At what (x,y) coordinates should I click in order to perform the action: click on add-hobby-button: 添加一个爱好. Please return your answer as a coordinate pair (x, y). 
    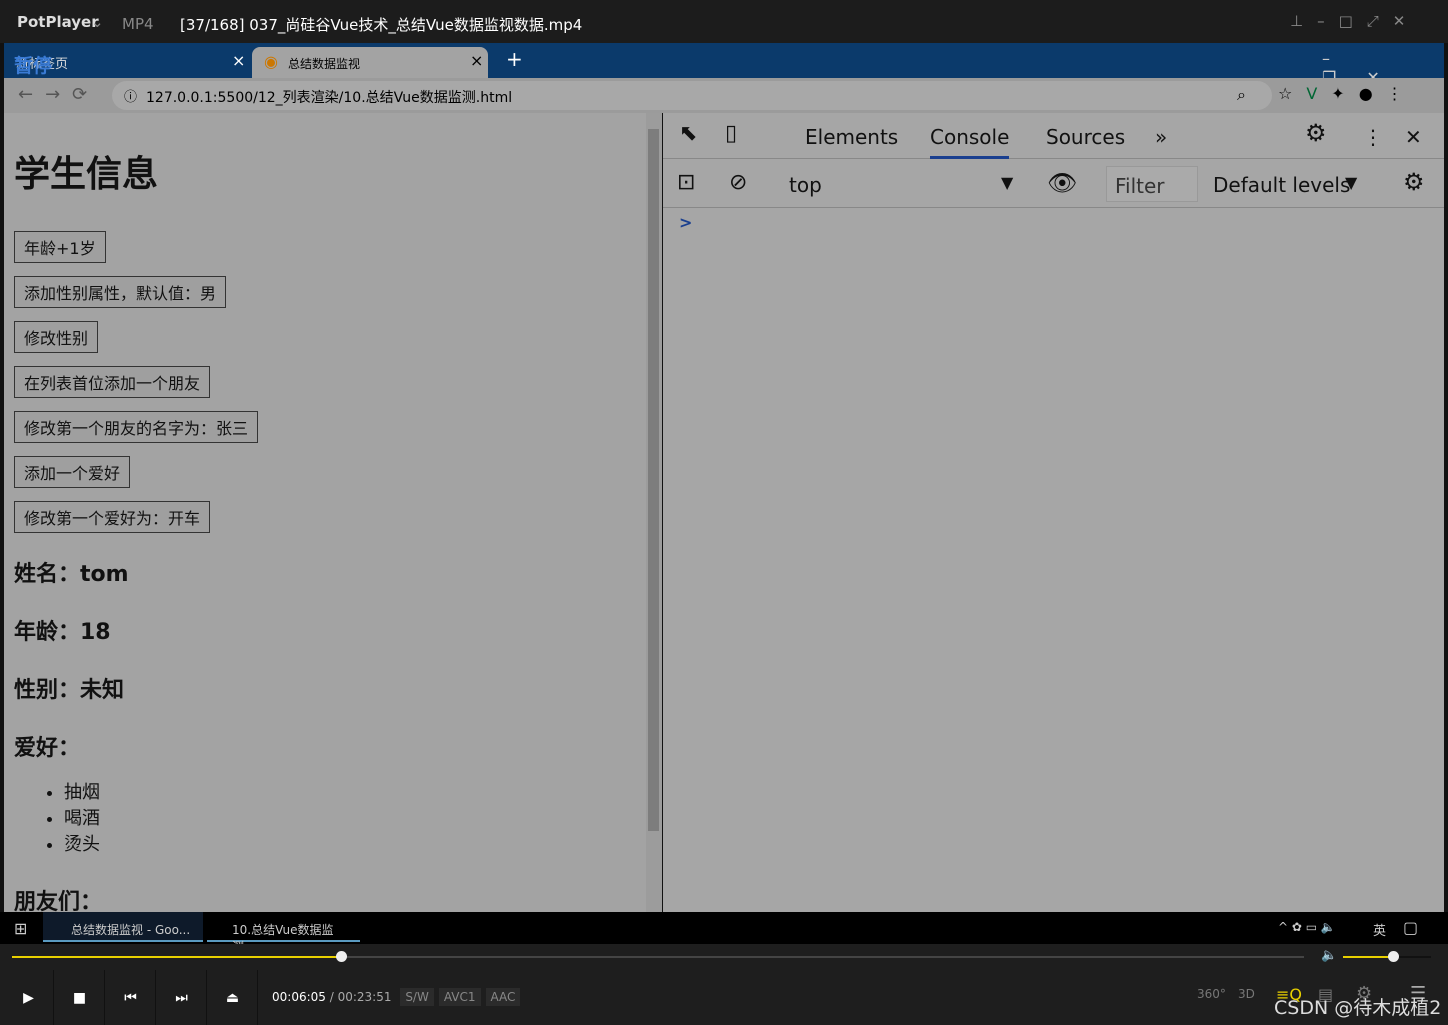
    Looking at the image, I should click on (72, 472).